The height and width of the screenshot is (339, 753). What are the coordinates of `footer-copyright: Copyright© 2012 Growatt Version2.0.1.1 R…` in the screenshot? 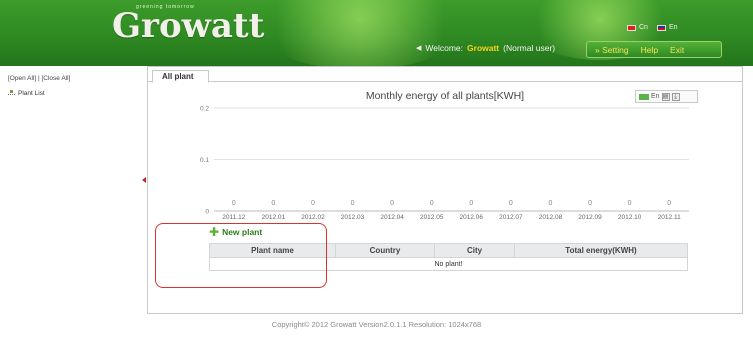 It's located at (376, 324).